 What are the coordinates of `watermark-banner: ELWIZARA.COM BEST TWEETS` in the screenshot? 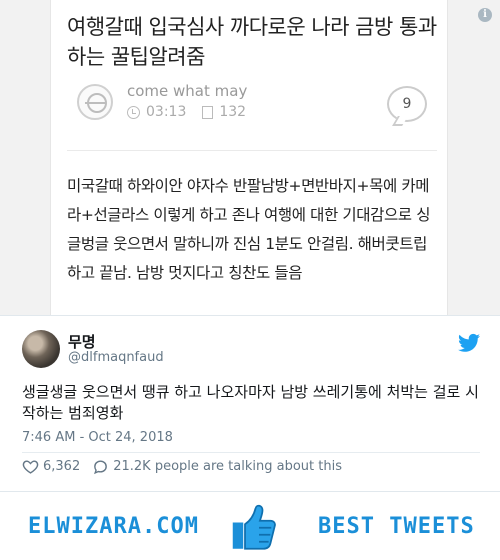 It's located at (250, 525).